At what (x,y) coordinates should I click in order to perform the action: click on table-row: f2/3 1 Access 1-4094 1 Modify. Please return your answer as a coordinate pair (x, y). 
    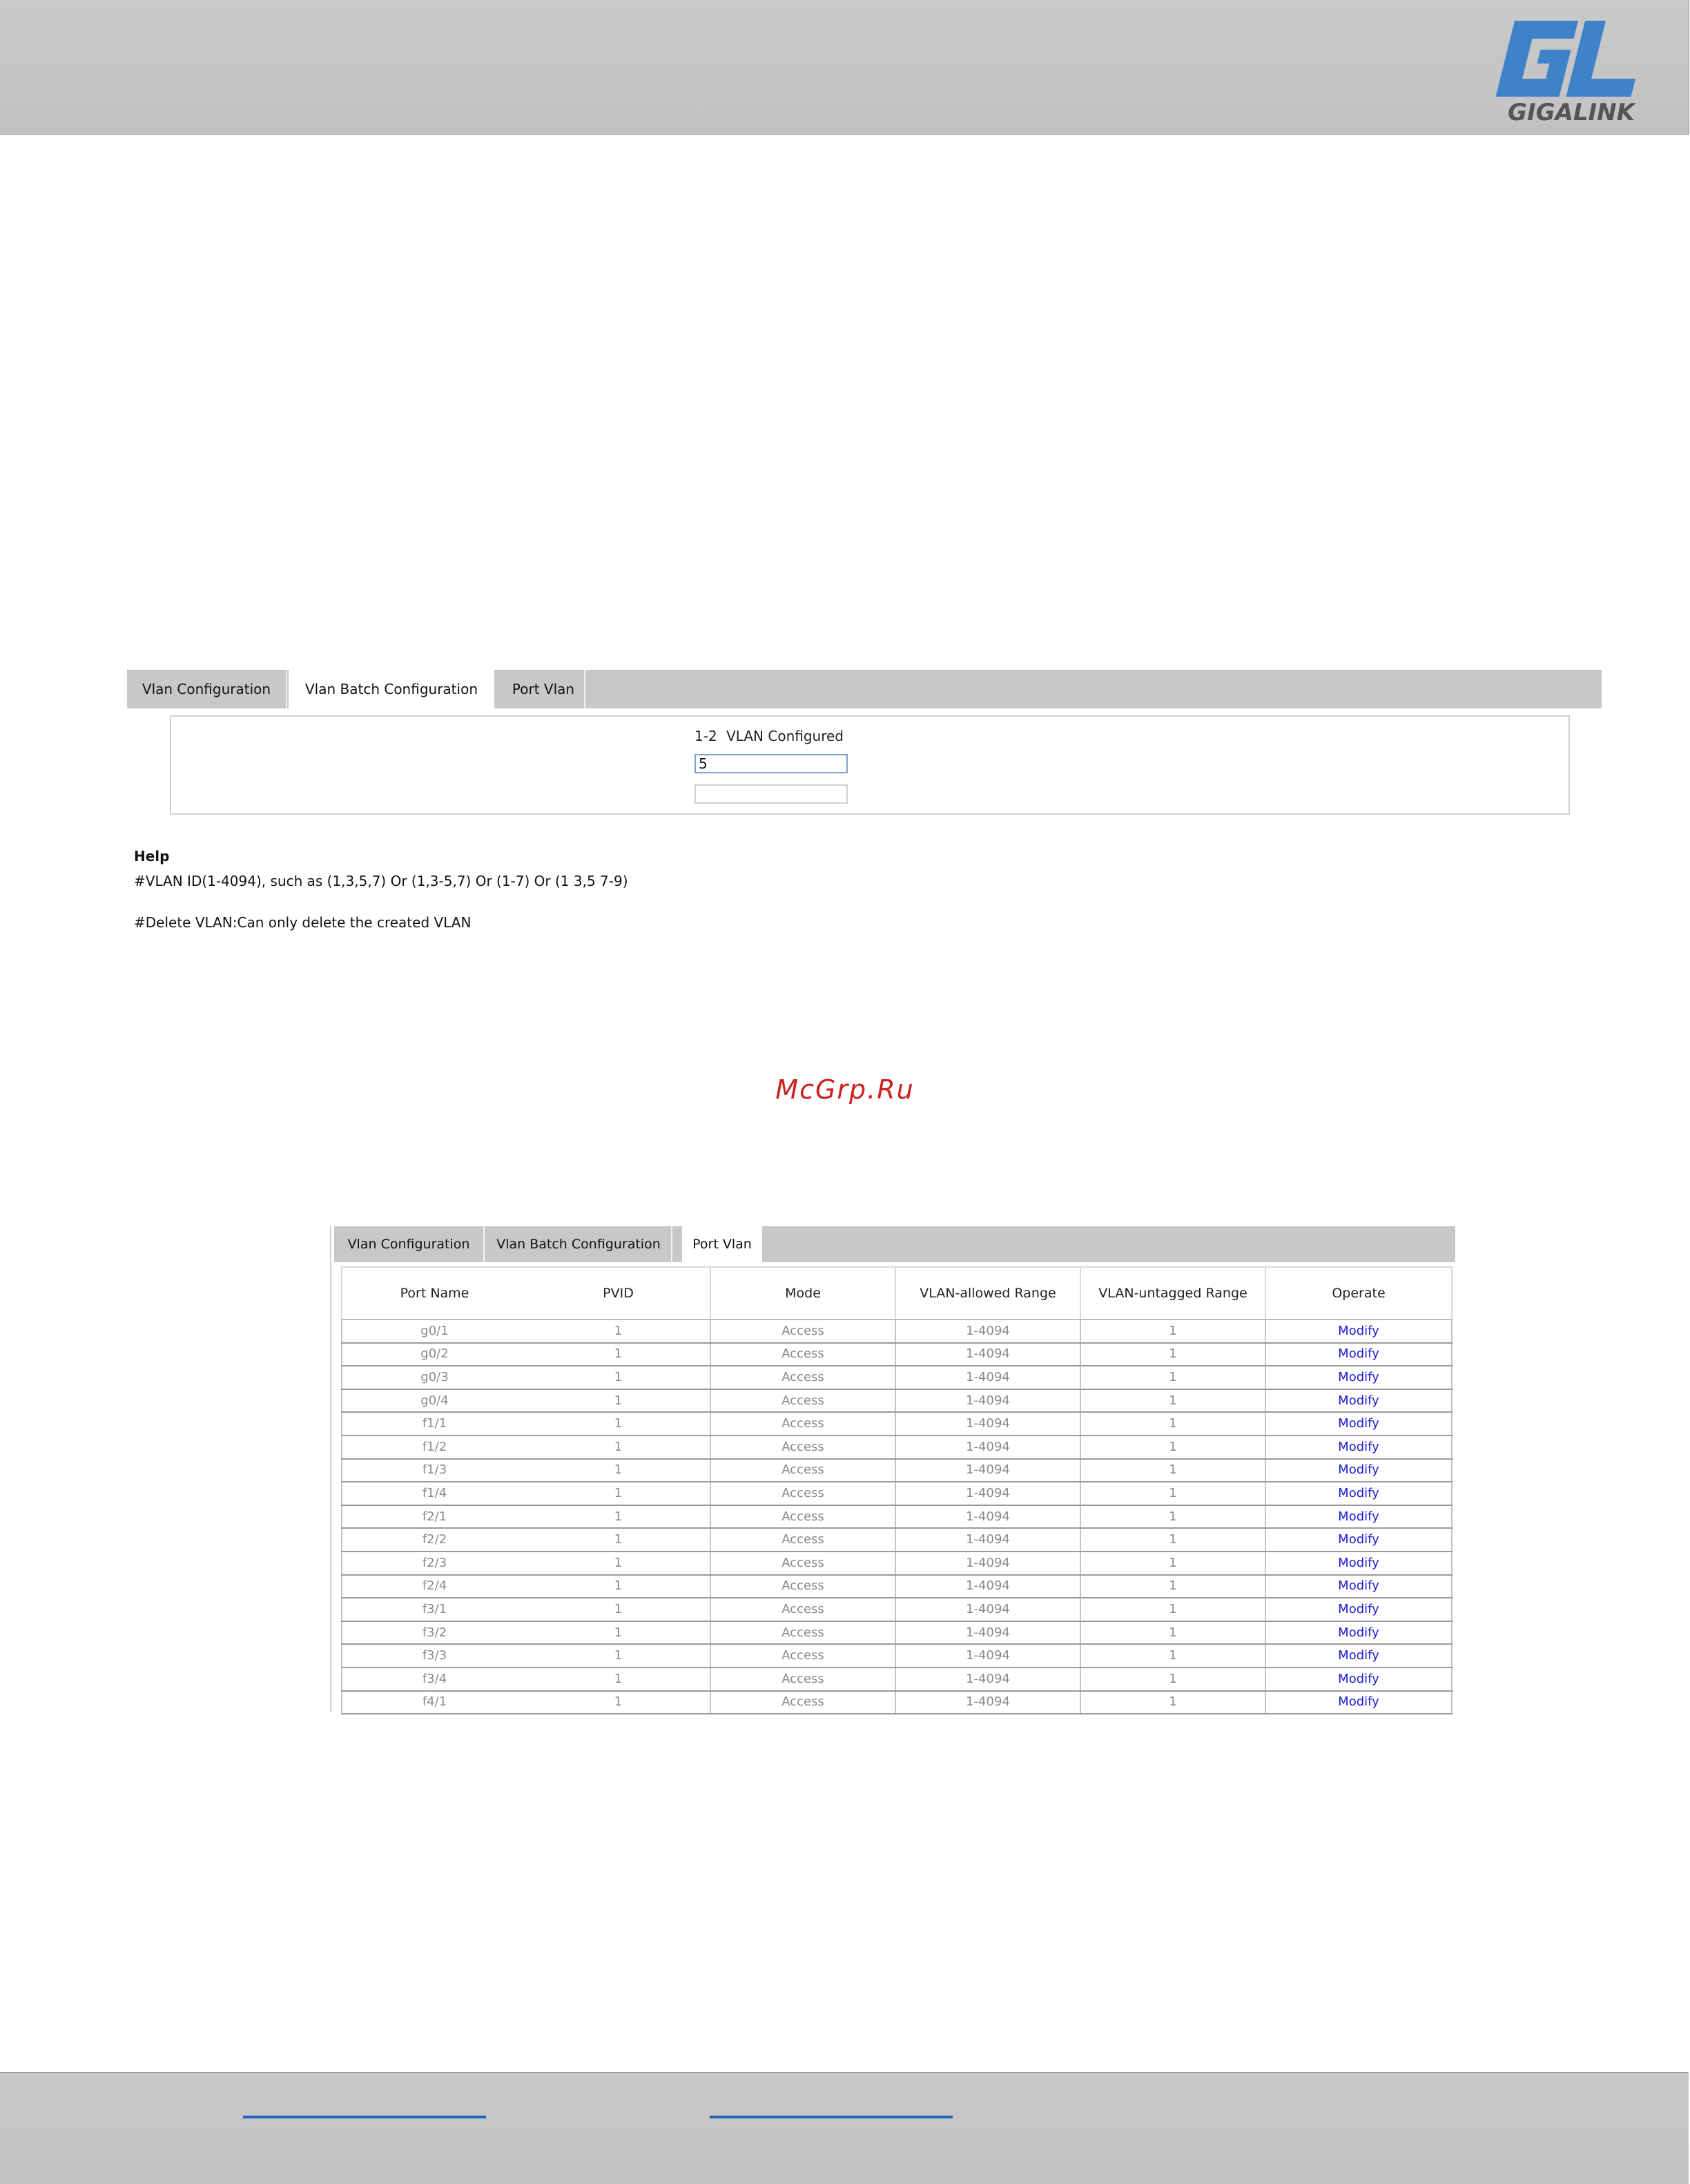
    Looking at the image, I should click on (897, 1563).